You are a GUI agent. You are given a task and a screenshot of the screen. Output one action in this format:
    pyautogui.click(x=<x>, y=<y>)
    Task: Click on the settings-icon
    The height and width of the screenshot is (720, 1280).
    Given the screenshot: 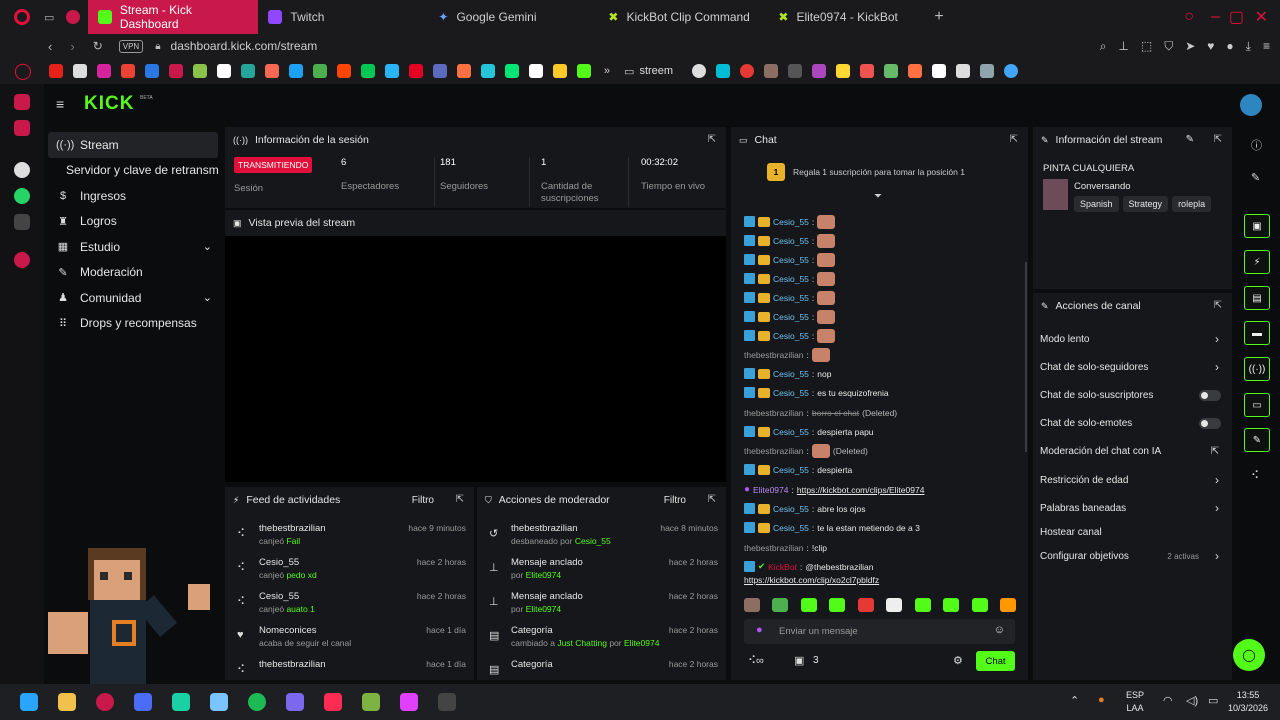 What is the action you would take?
    pyautogui.click(x=22, y=260)
    